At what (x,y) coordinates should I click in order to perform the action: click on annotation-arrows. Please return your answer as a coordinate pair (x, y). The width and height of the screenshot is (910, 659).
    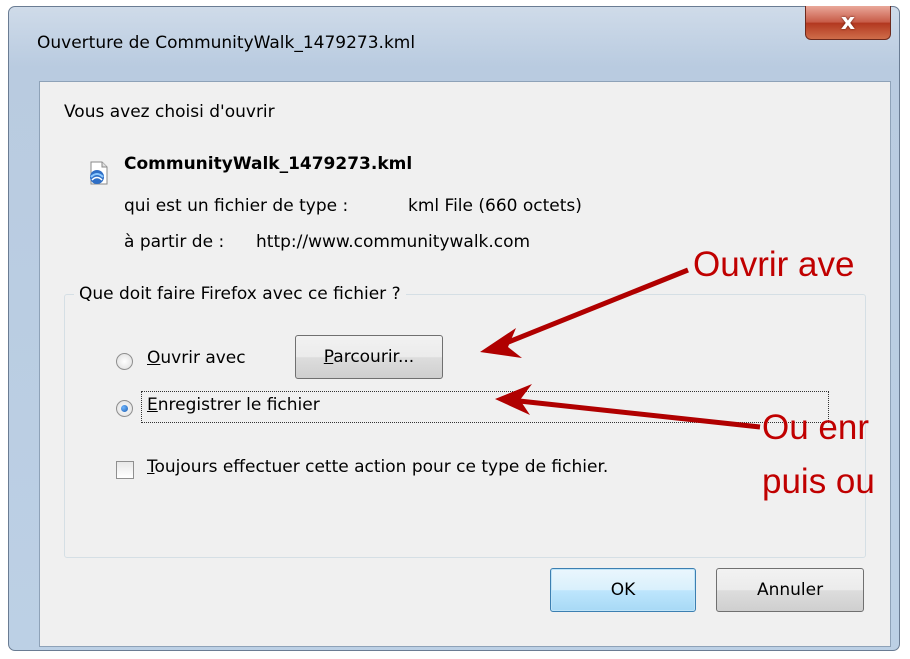
    Looking at the image, I should click on (620, 348).